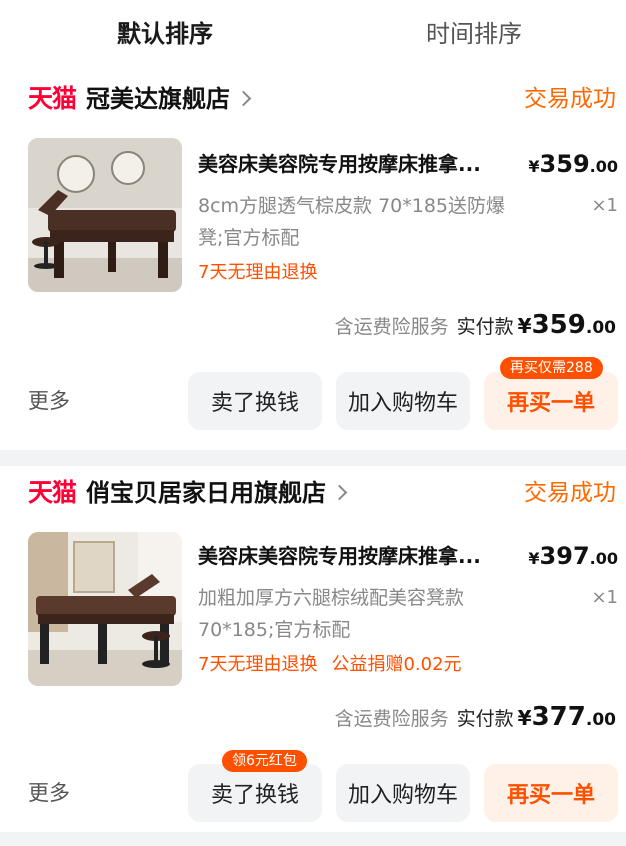 The height and width of the screenshot is (846, 626). I want to click on red-packet-badge: 领6元红包, so click(264, 761).